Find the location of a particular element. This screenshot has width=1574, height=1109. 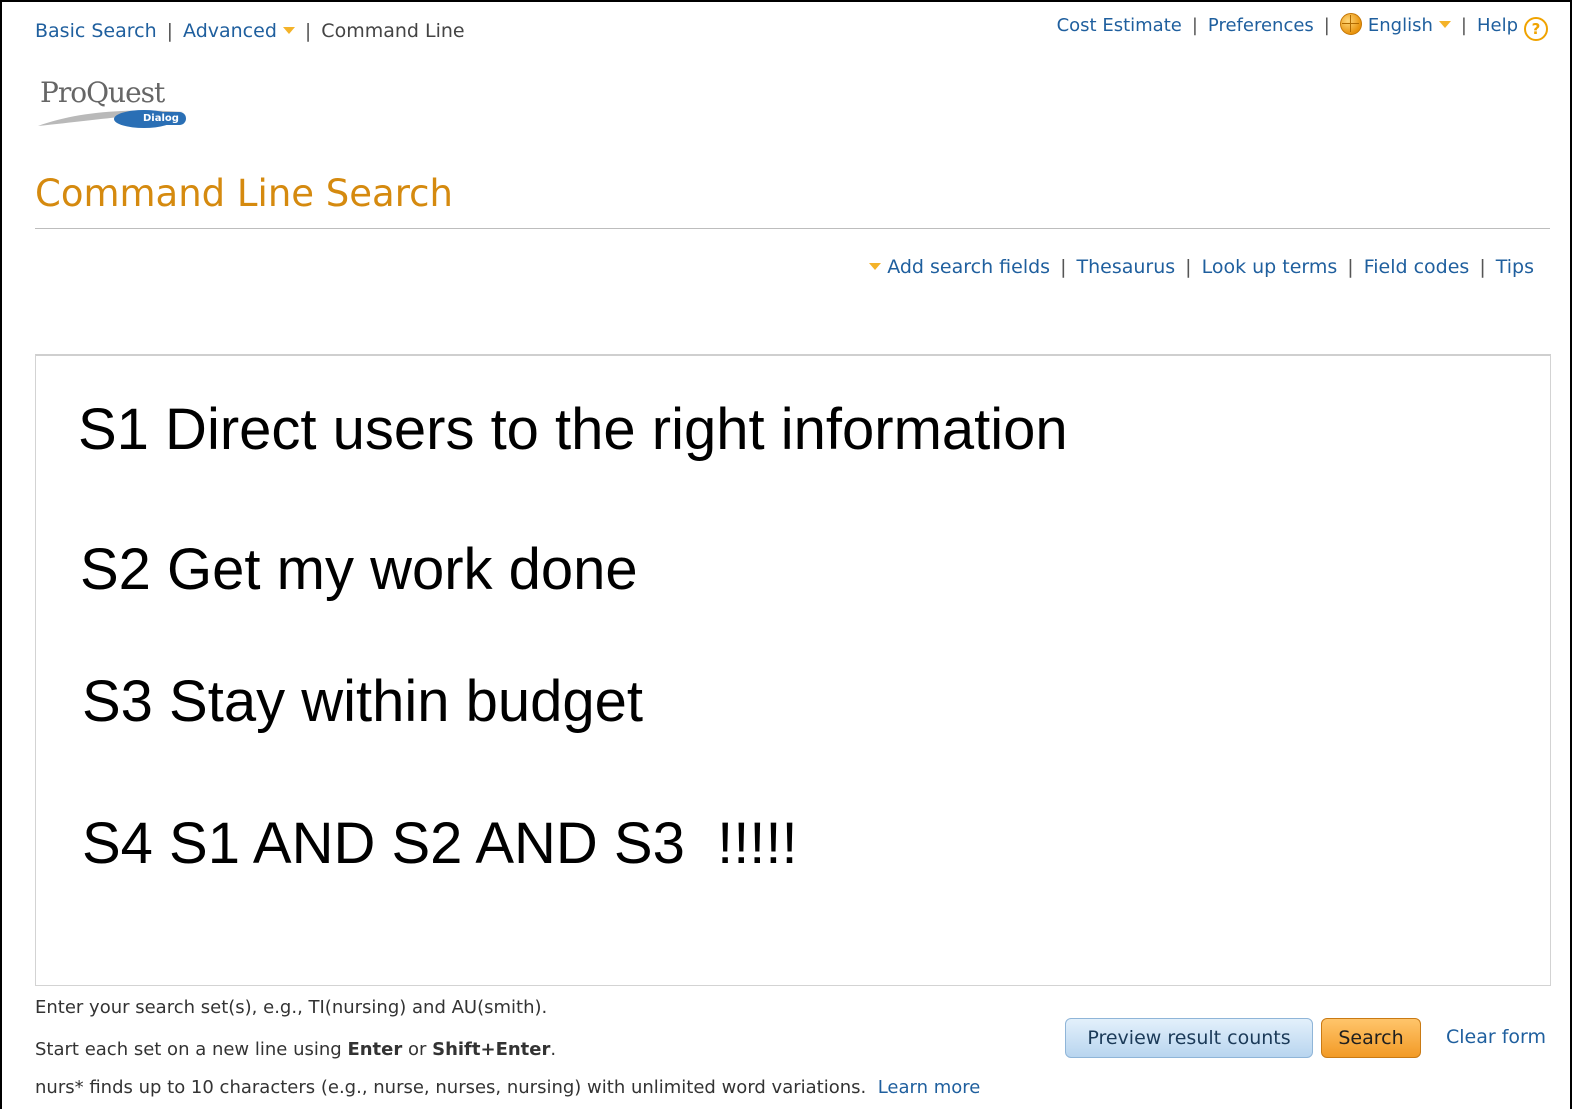

search-set-line: S4 S1 AND S2 AND S3 !!!!! is located at coordinates (440, 843).